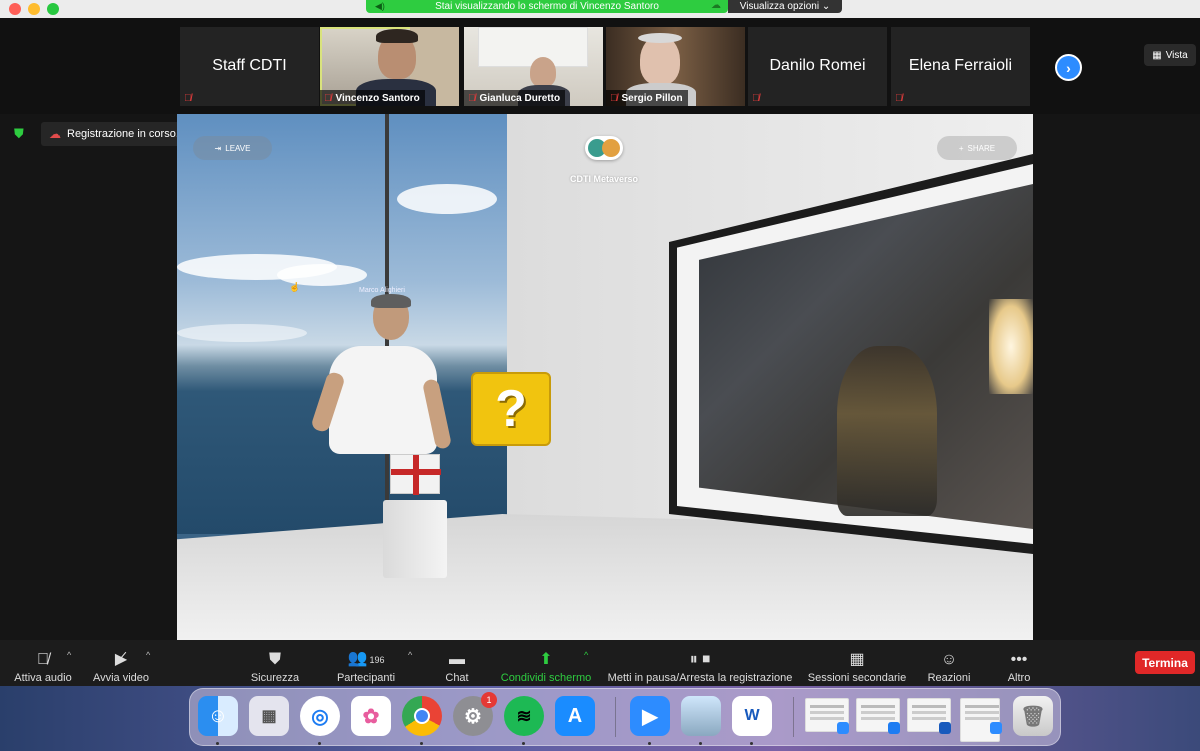  What do you see at coordinates (218, 716) in the screenshot?
I see `finder-icon: ☺` at bounding box center [218, 716].